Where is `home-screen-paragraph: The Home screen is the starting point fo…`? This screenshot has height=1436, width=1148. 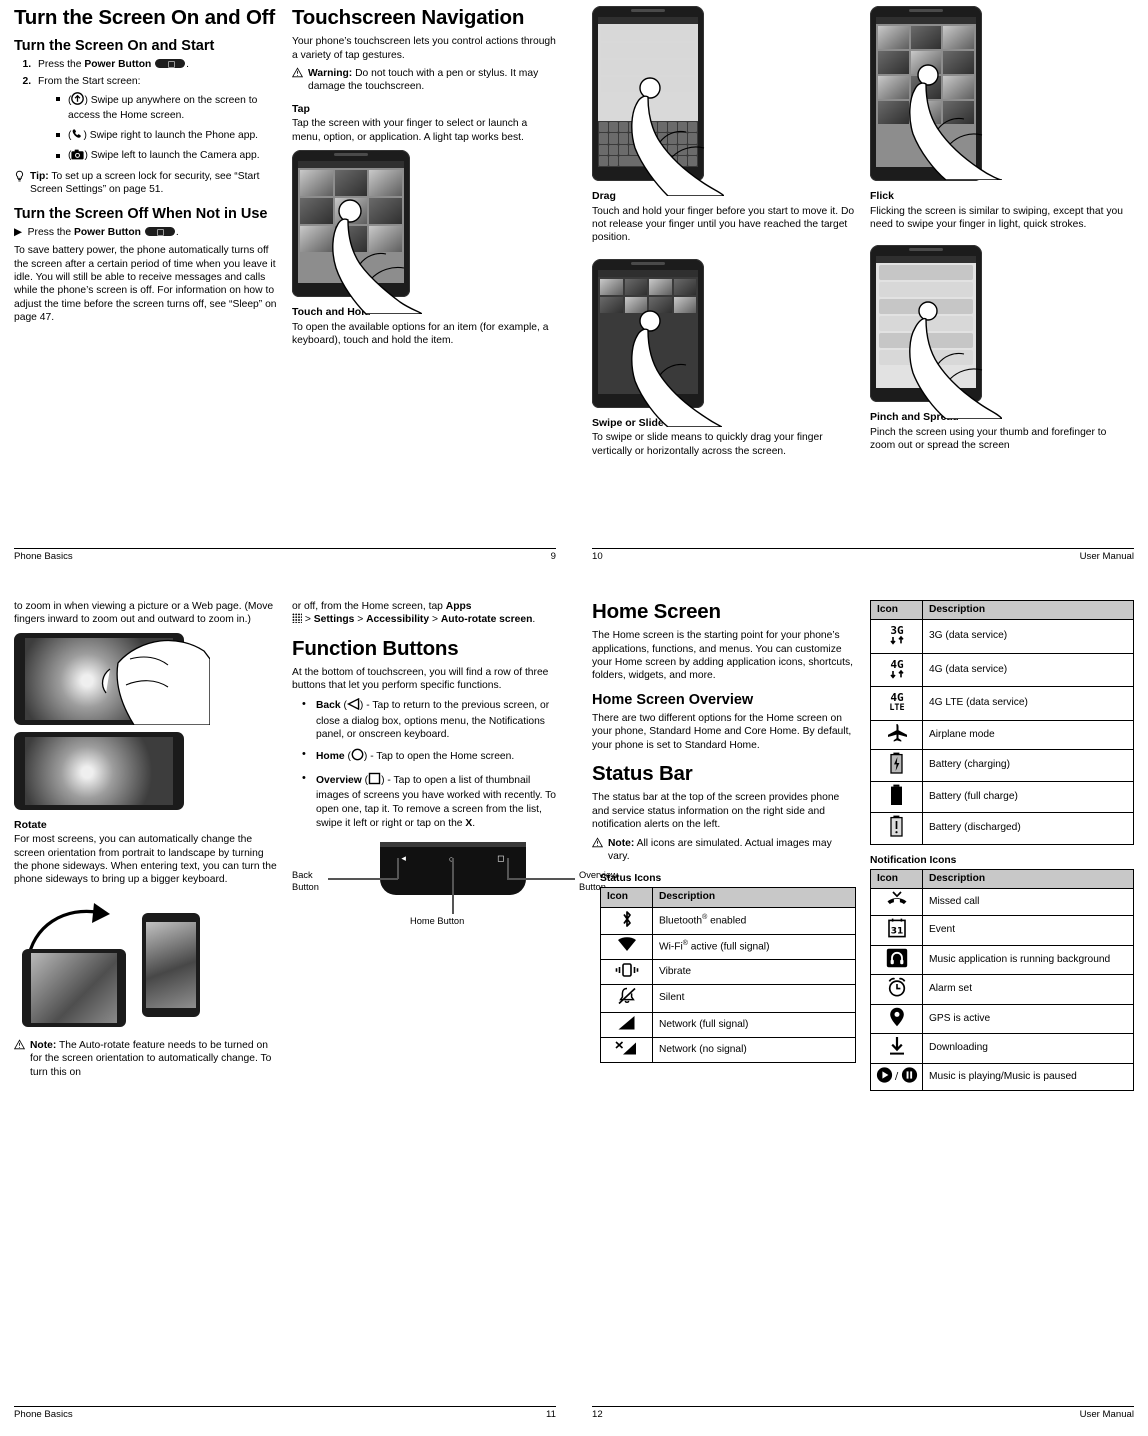
home-screen-paragraph: The Home screen is the starting point fo… is located at coordinates (722, 656).